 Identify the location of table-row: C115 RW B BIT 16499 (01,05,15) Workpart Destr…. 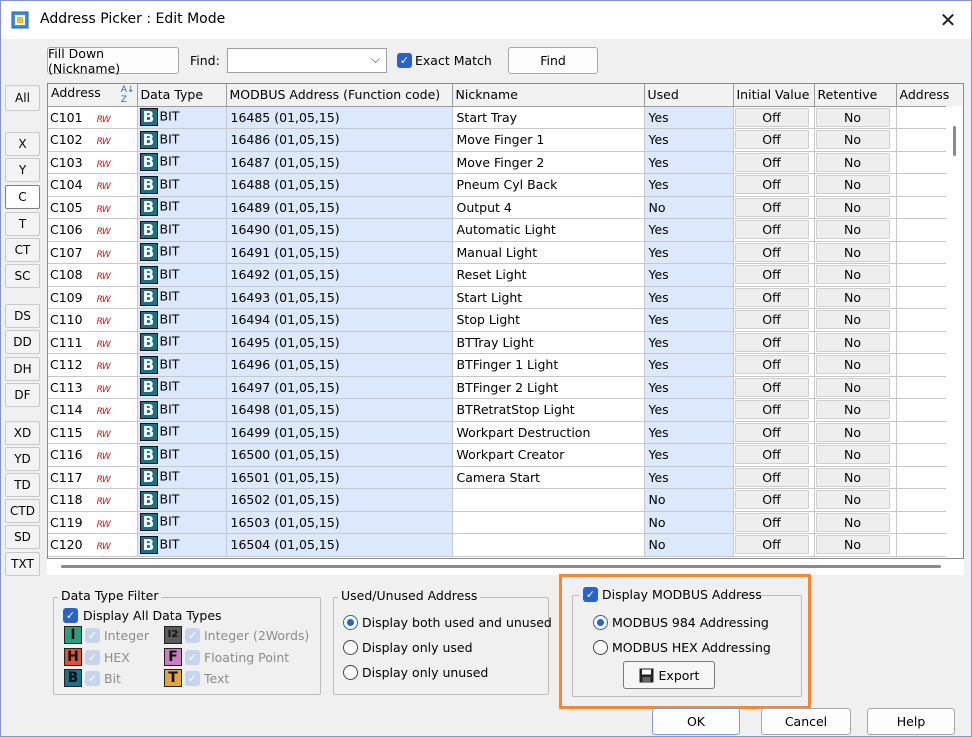
(505, 432).